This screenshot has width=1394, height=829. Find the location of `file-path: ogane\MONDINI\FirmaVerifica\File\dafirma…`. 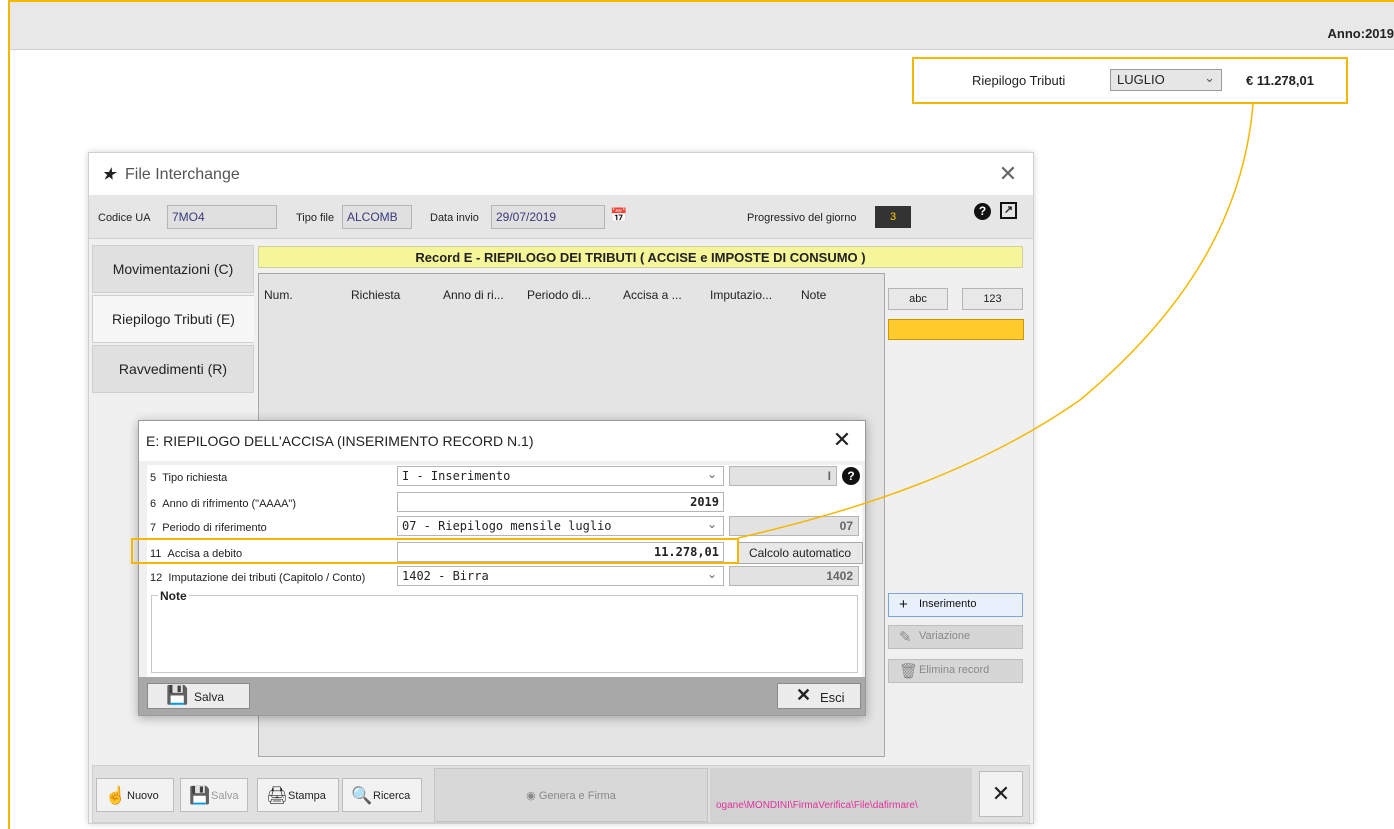

file-path: ogane\MONDINI\FirmaVerifica\File\dafirma… is located at coordinates (841, 795).